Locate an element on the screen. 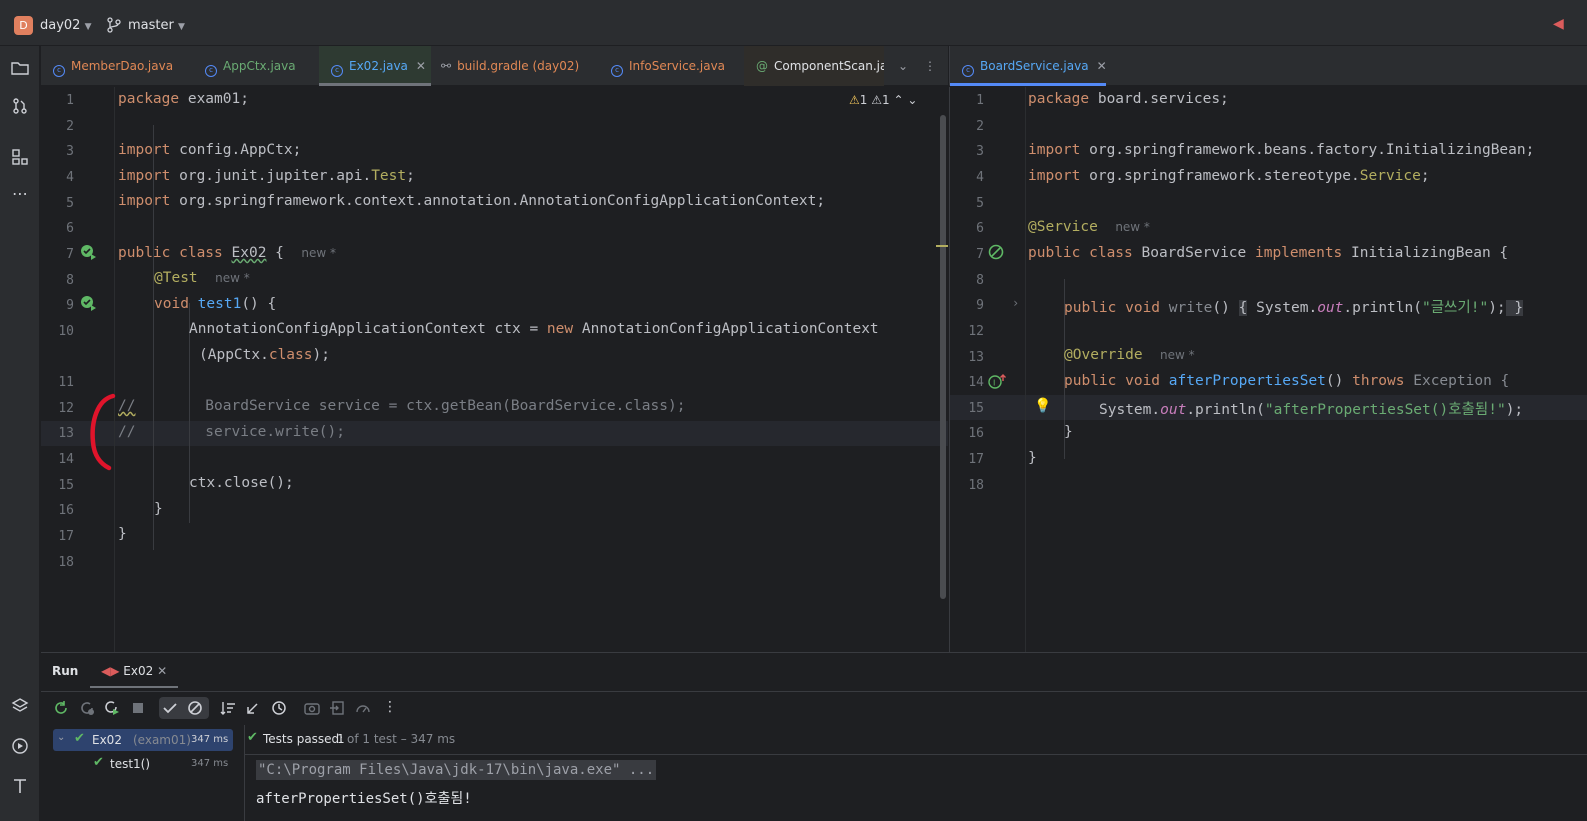  spring-bean-icon is located at coordinates (997, 253).